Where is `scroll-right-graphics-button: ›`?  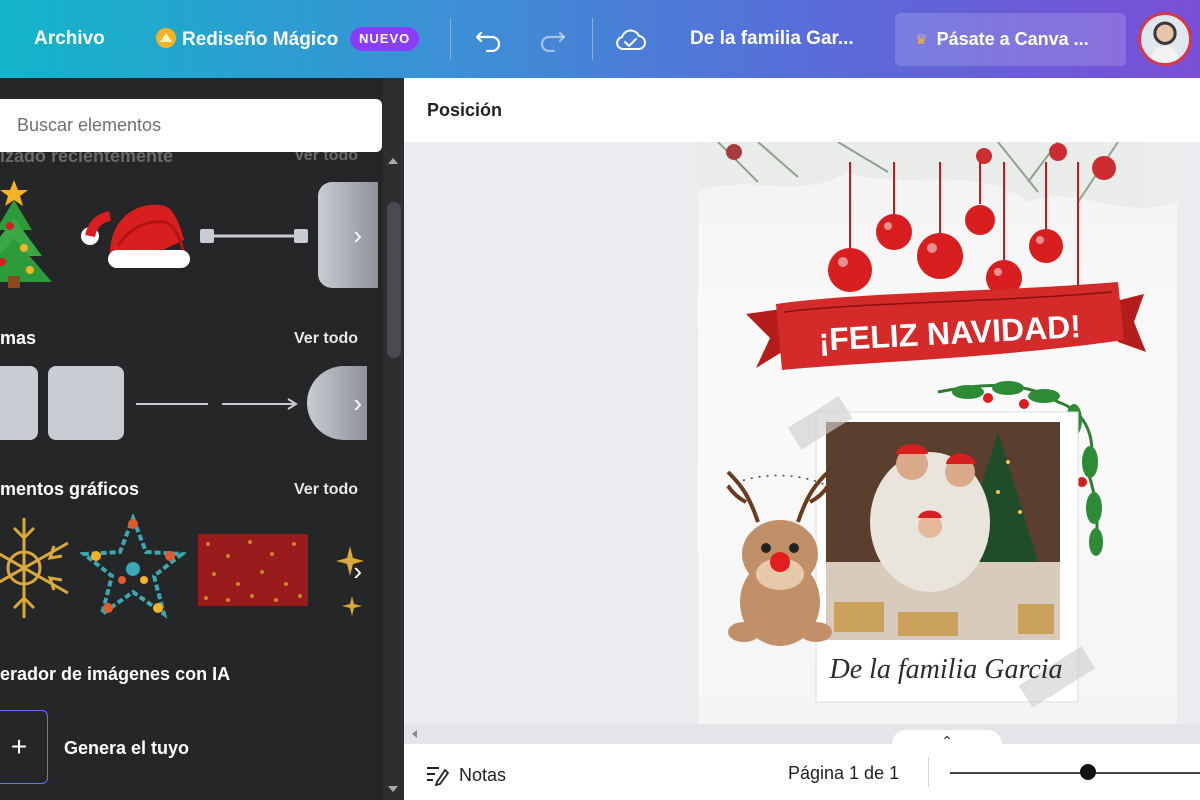 scroll-right-graphics-button: › is located at coordinates (343, 571).